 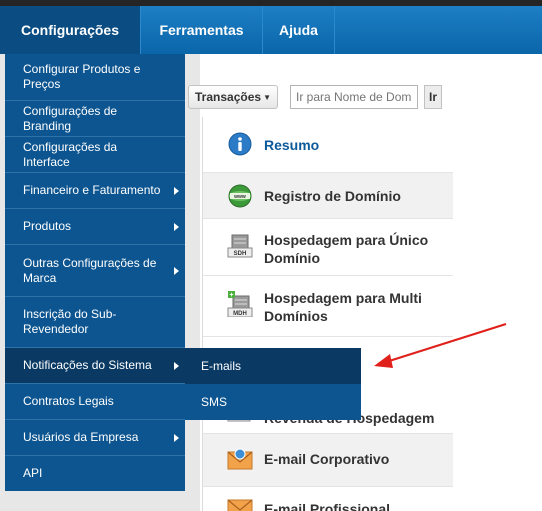 What do you see at coordinates (328, 145) in the screenshot?
I see `product-row-summary: Resumo` at bounding box center [328, 145].